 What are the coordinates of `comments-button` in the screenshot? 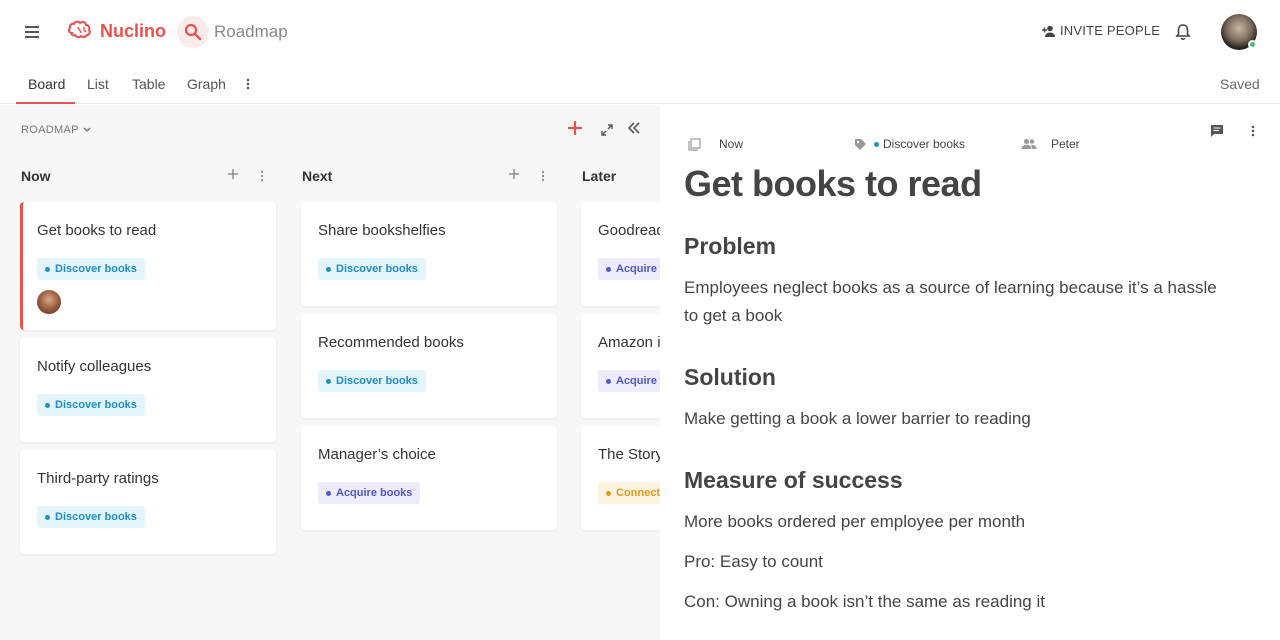 It's located at (1217, 133).